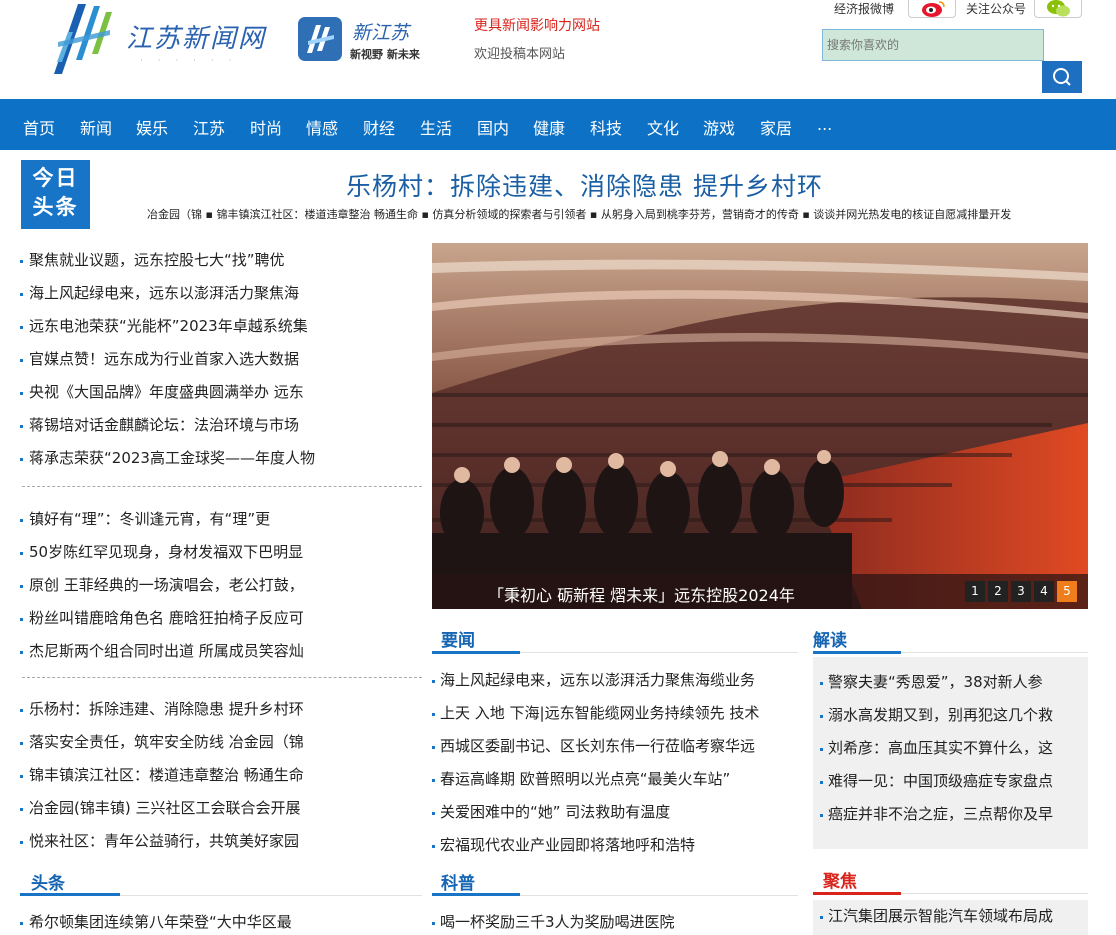 The height and width of the screenshot is (935, 1116). I want to click on toutiao-list: 希尔顿集团连续第八年荣登“大中华区最, so click(221, 920).